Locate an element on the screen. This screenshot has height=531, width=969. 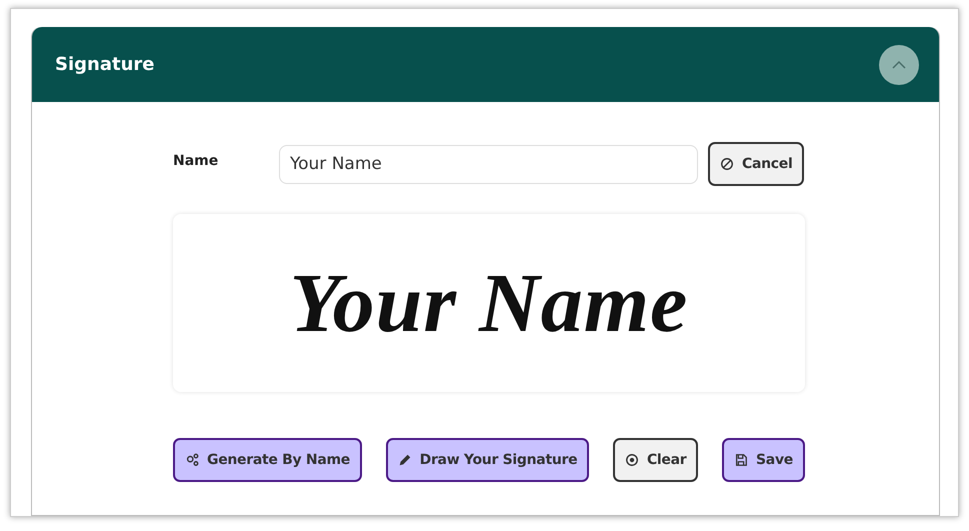
name-input-field: Your Name is located at coordinates (488, 164).